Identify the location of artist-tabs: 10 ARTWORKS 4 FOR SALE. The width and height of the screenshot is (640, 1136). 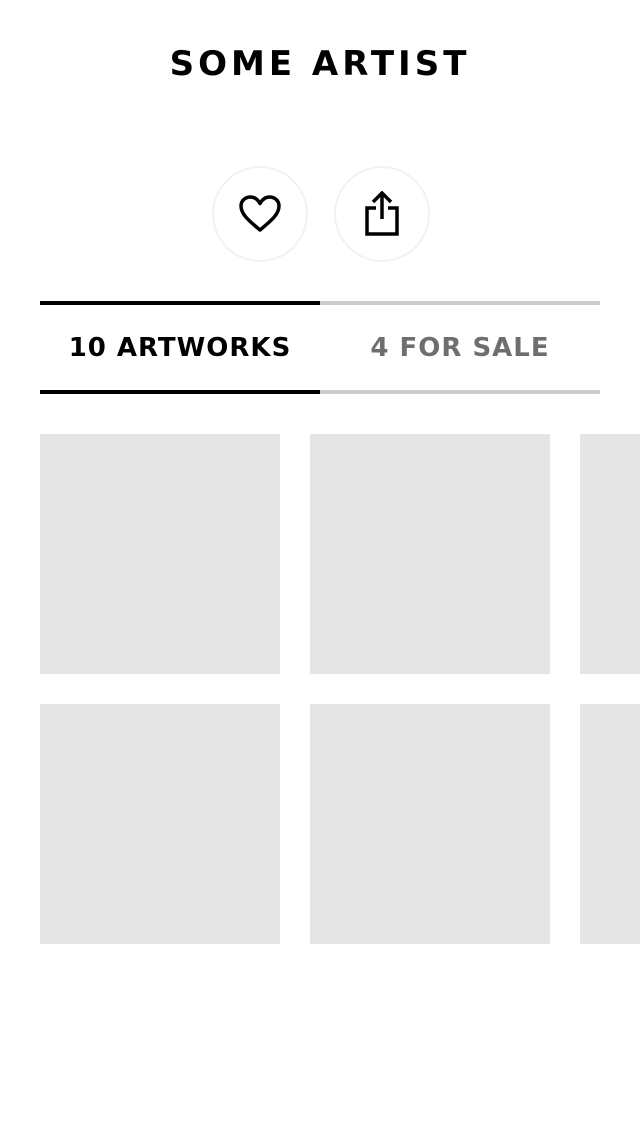
(320, 347).